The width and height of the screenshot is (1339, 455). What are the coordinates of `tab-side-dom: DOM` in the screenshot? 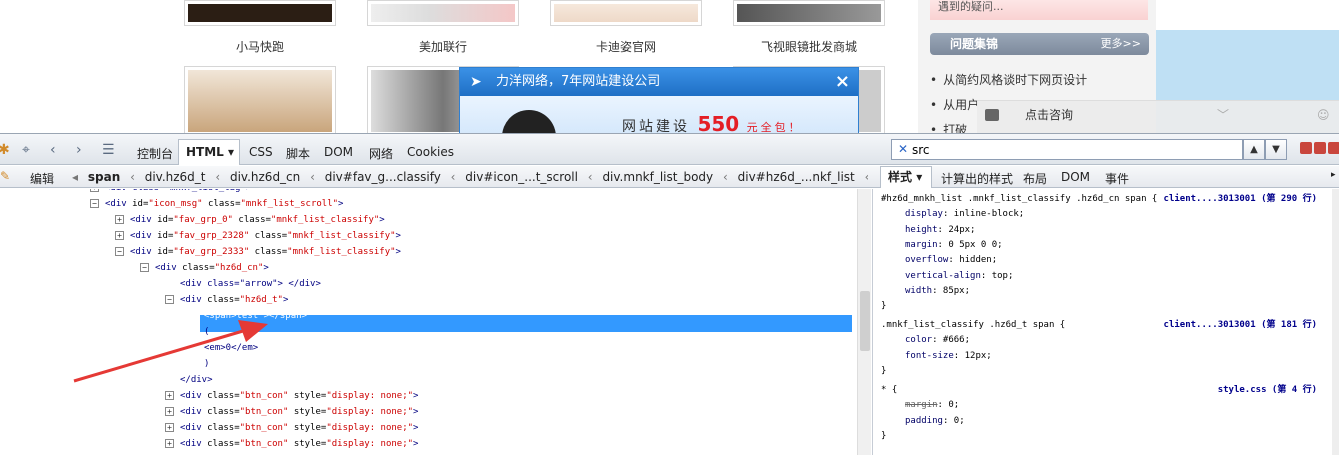 It's located at (1075, 177).